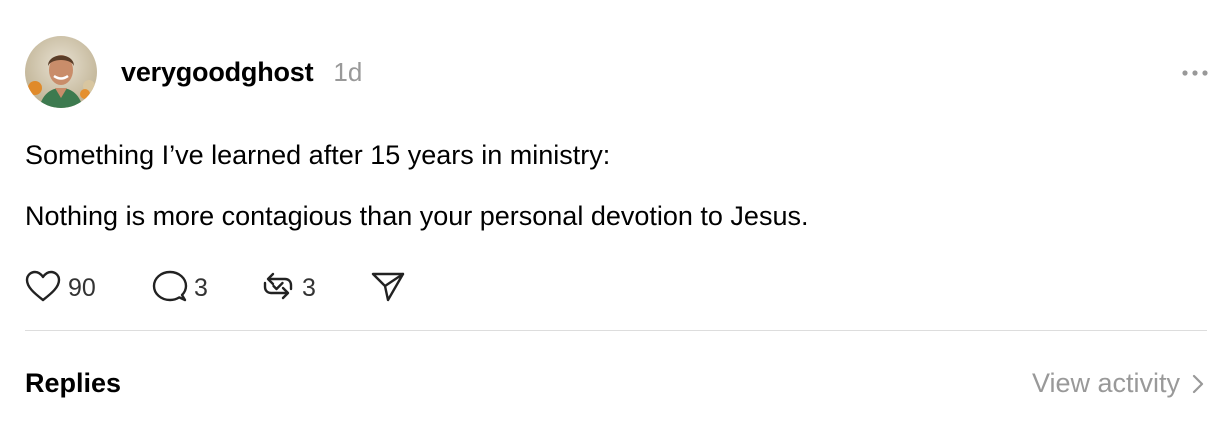 The image size is (1232, 434). What do you see at coordinates (43, 288) in the screenshot?
I see `heart-icon` at bounding box center [43, 288].